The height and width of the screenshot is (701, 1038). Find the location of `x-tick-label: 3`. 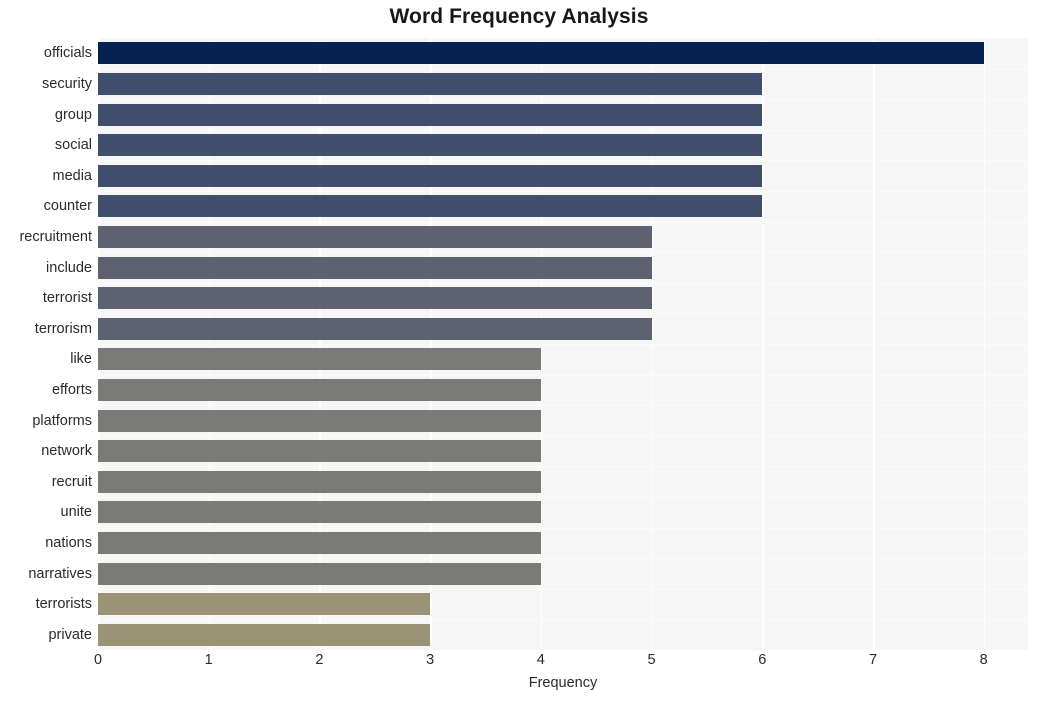

x-tick-label: 3 is located at coordinates (430, 660).